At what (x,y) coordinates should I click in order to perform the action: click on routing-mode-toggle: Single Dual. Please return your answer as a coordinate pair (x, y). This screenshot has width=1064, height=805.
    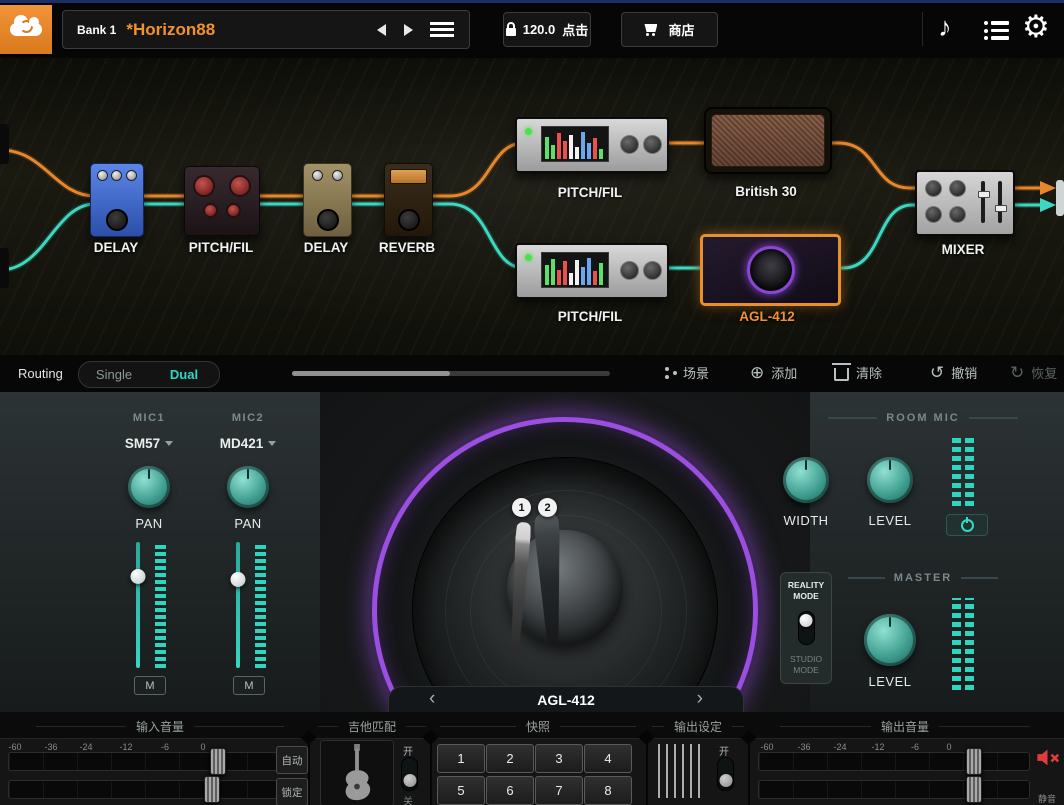
    Looking at the image, I should click on (149, 374).